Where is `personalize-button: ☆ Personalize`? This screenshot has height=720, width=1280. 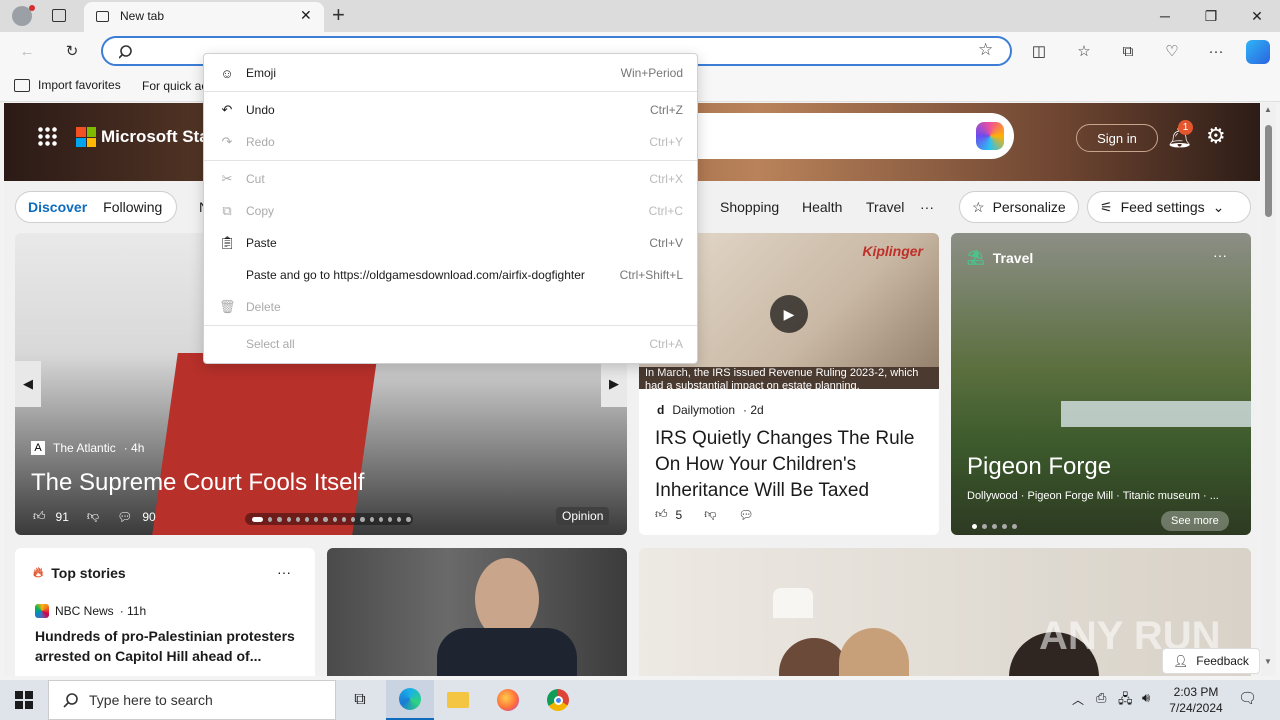
personalize-button: ☆ Personalize is located at coordinates (1019, 207).